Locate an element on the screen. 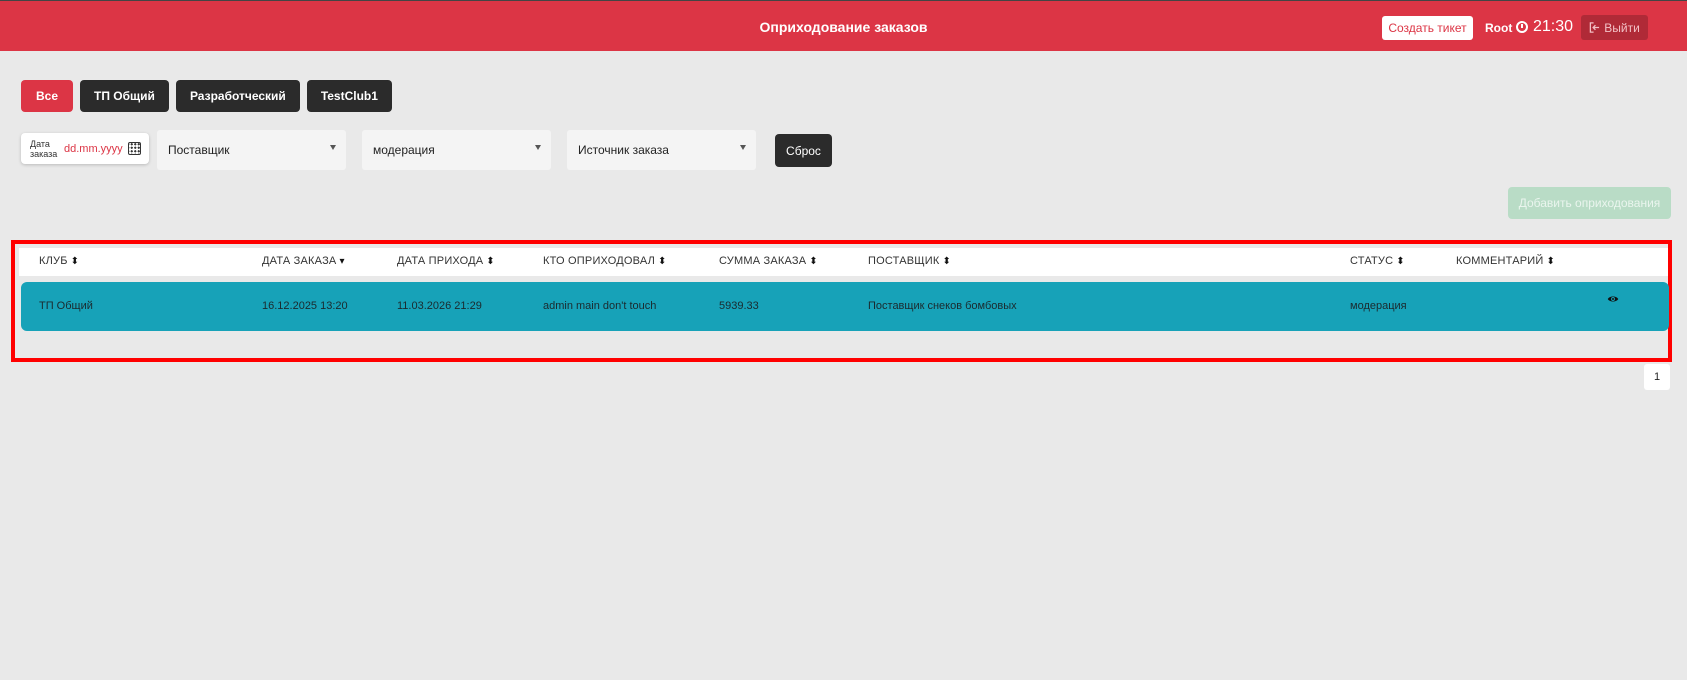 This screenshot has width=1687, height=680. source-select: Источник заказа is located at coordinates (661, 150).